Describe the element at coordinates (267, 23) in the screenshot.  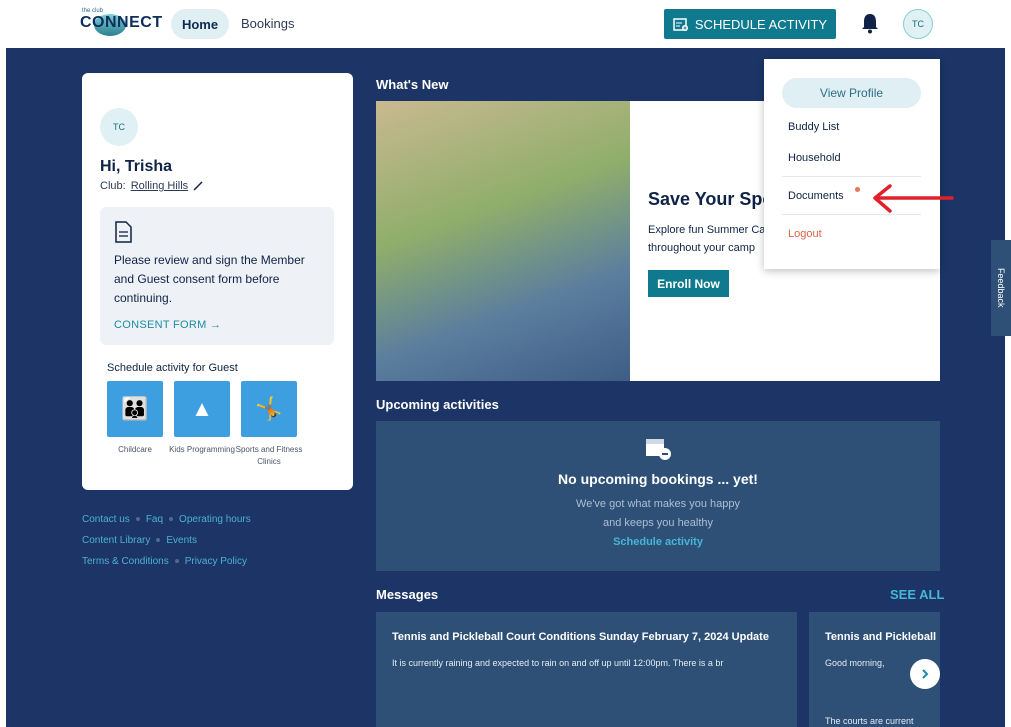
I see `nav-bookings: Bookings` at that location.